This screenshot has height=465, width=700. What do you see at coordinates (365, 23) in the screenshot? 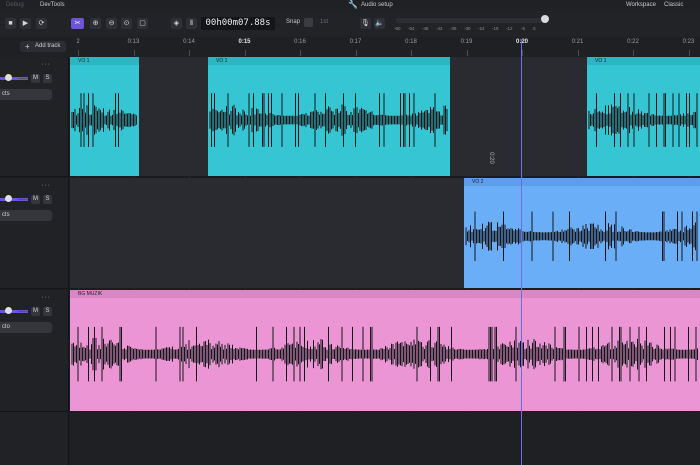
I see `mic-icon: 🎙` at bounding box center [365, 23].